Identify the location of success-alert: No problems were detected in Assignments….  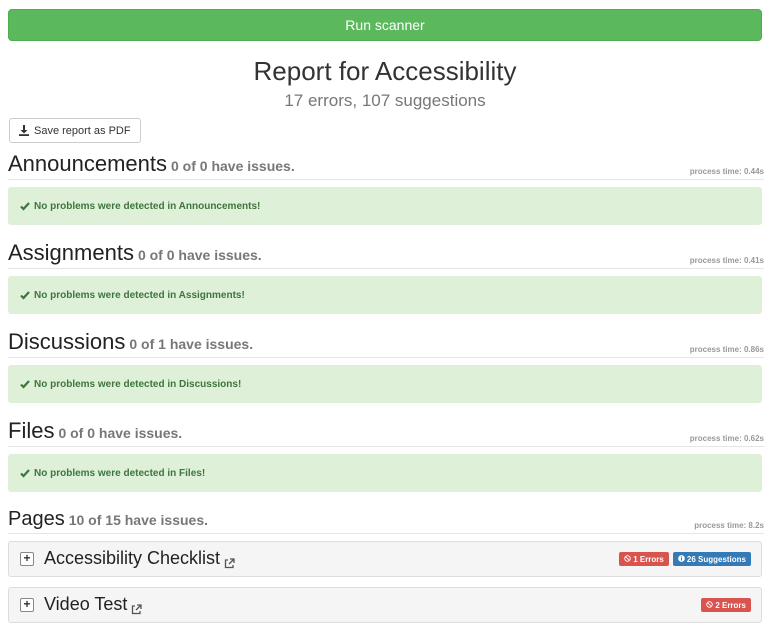
(385, 295).